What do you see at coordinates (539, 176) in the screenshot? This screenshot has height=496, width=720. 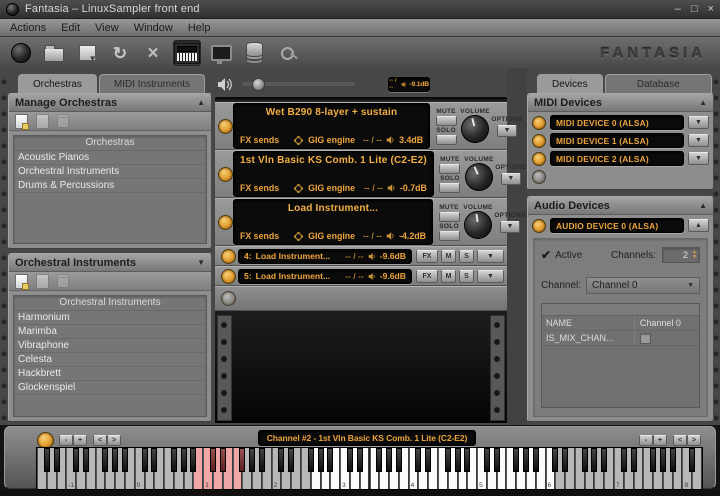 I see `add-midi-device-power-button` at bounding box center [539, 176].